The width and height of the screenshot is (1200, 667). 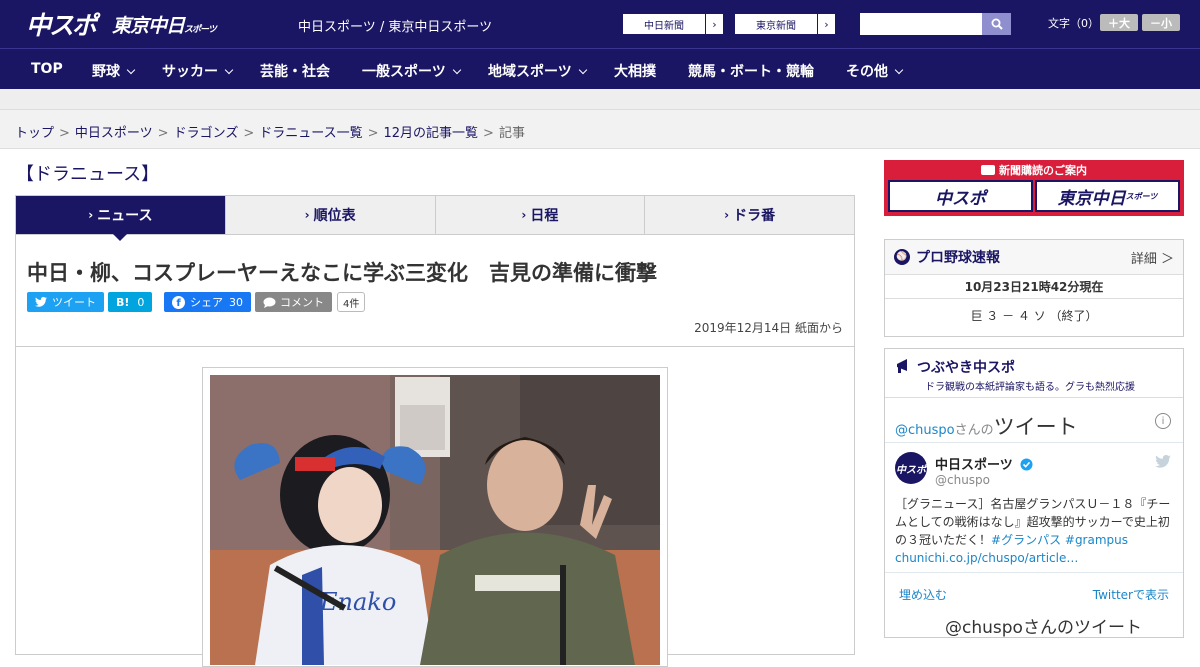 What do you see at coordinates (600, 129) in the screenshot?
I see `breadcrumb-bar: トップ > 中日スポーツ > ドラゴンズ > ドラニュース一覧 >12月の記事一覧 > 記事` at bounding box center [600, 129].